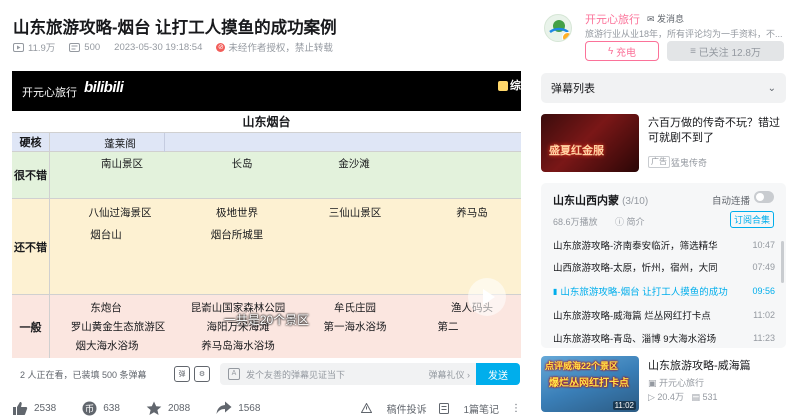 Image resolution: width=800 pixels, height=420 pixels. Describe the element at coordinates (699, 365) in the screenshot. I see `recommend-title: 山东旅游攻略-威海篇` at that location.